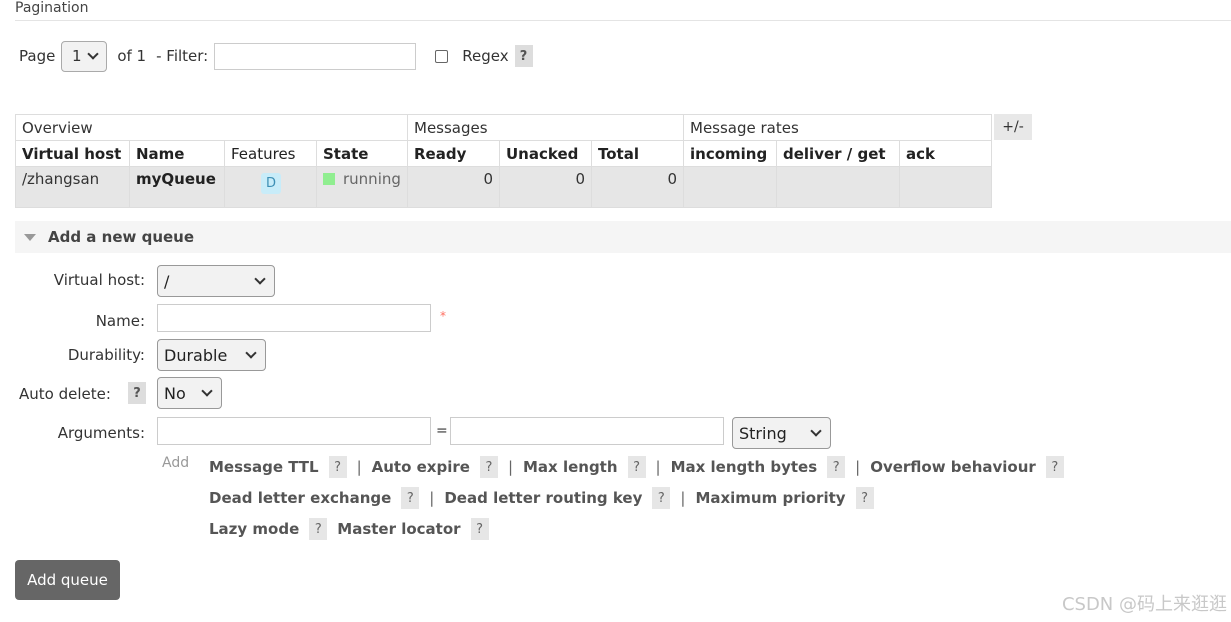 The height and width of the screenshot is (622, 1231). I want to click on arg-message-ttl-link: Message TTL, so click(264, 467).